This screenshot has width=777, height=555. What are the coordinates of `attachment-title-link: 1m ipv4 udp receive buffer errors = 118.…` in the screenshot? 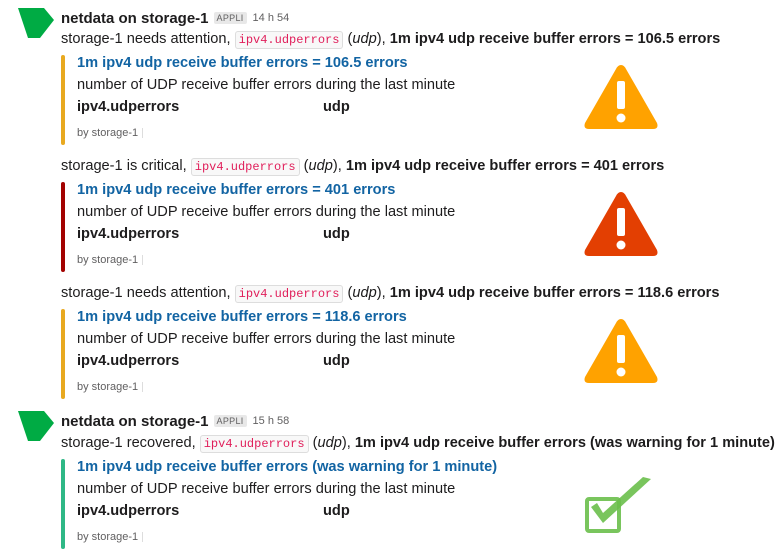 It's located at (242, 317).